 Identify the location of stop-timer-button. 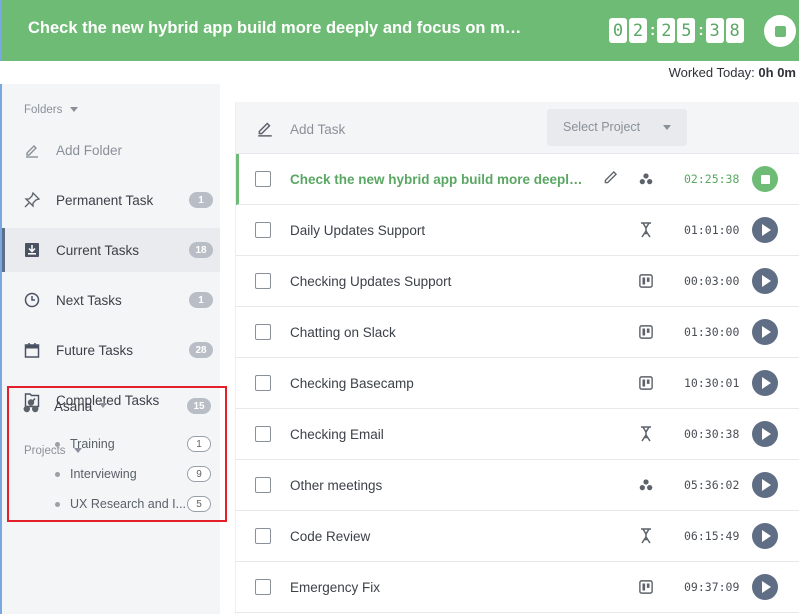
(780, 31).